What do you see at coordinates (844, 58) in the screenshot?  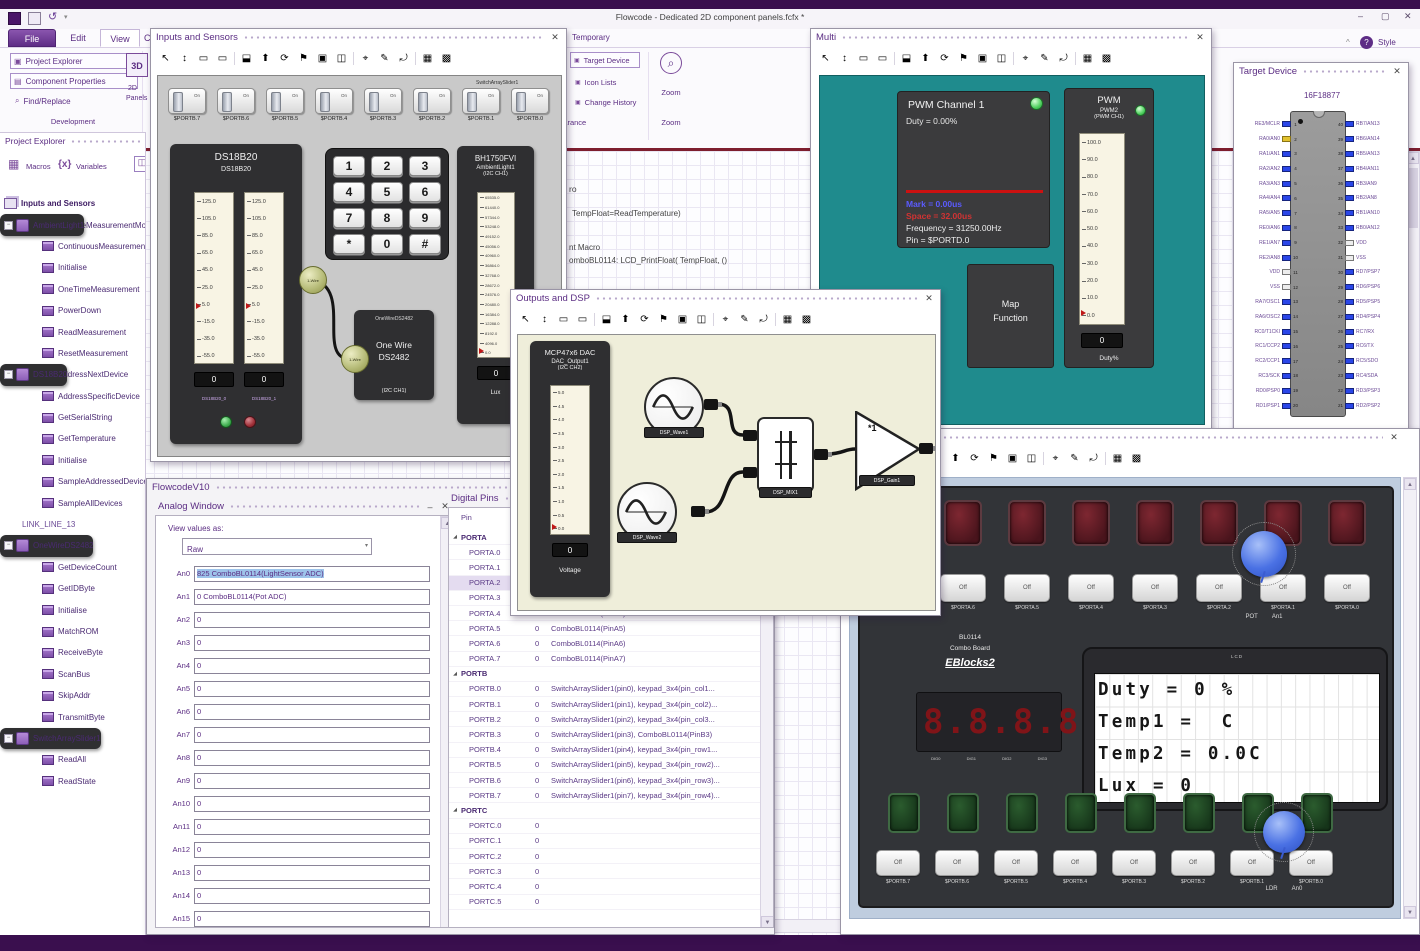 I see `toolbar-icon: ↕` at bounding box center [844, 58].